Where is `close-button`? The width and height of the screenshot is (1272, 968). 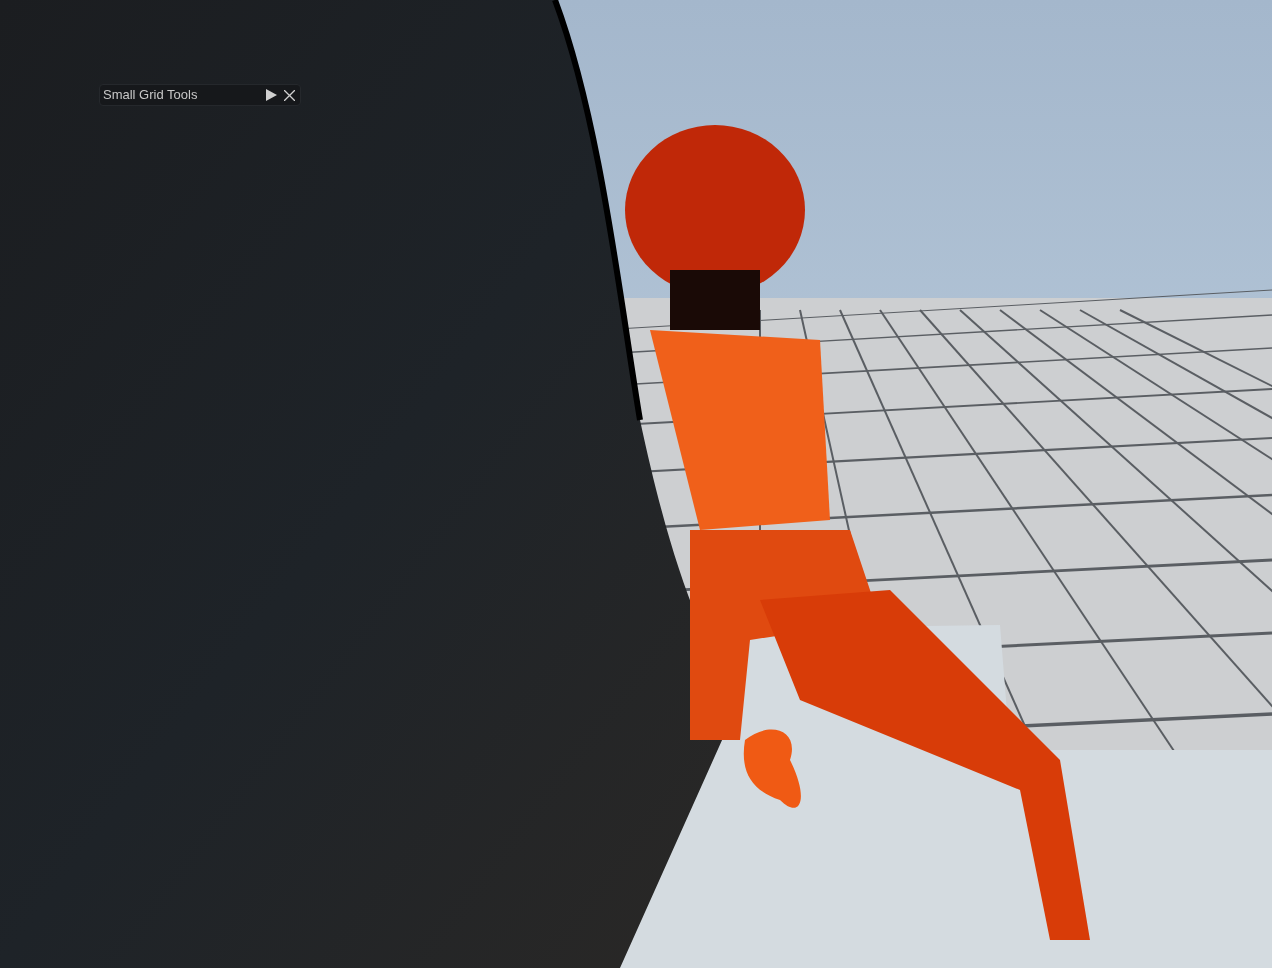 close-button is located at coordinates (289, 95).